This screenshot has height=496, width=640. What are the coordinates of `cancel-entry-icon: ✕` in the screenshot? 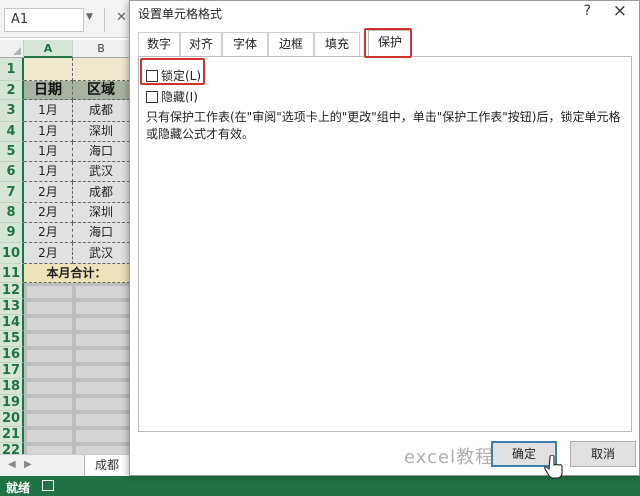 It's located at (121, 17).